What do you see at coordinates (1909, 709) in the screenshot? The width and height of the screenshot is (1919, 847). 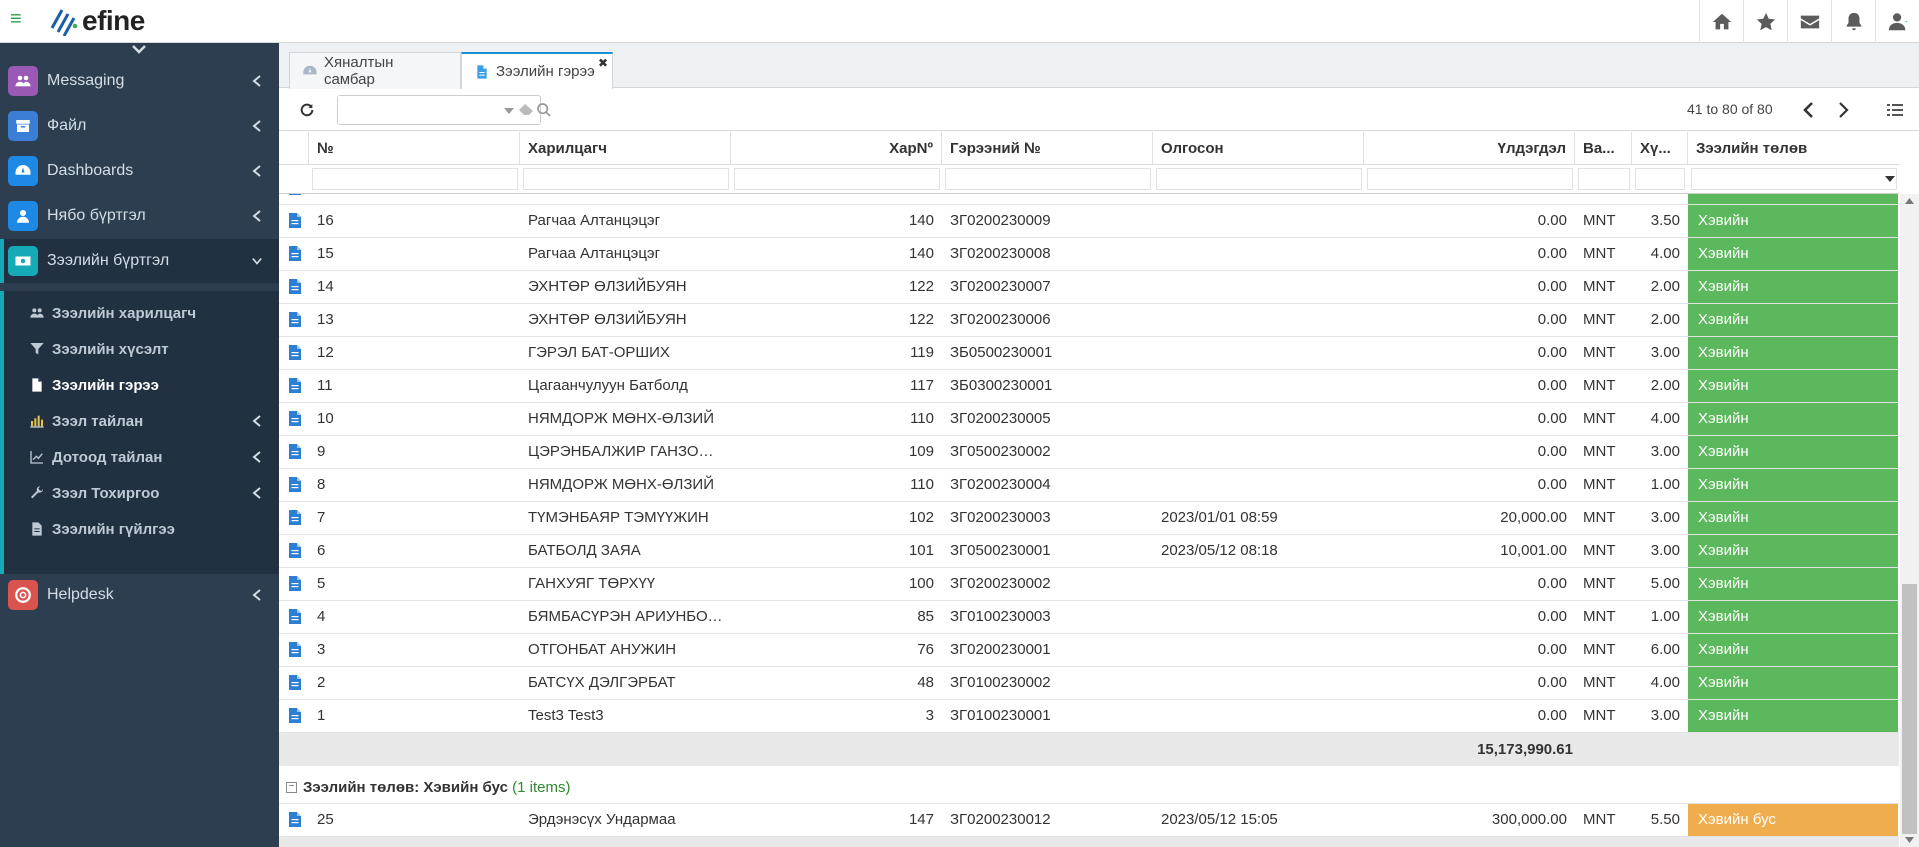 I see `scroll-thumb` at bounding box center [1909, 709].